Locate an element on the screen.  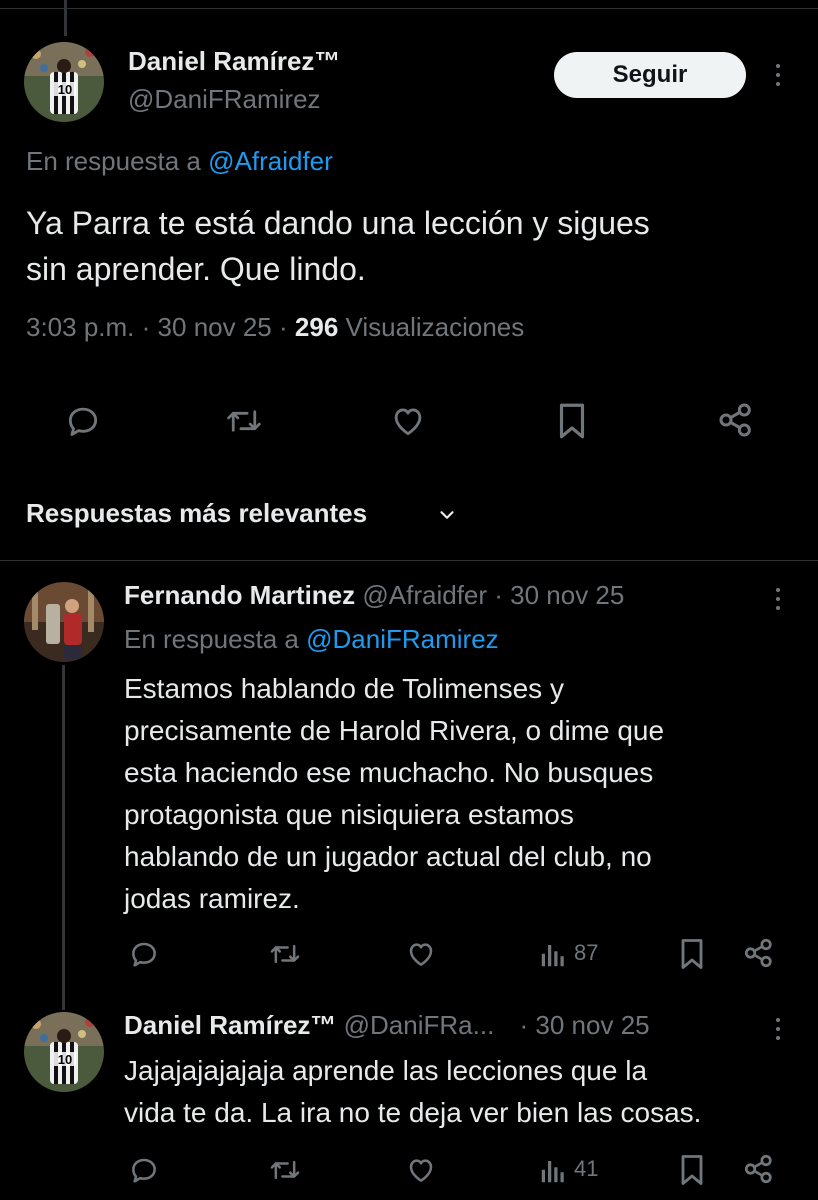
replies-sort: Respuestas más relevantes is located at coordinates (196, 513).